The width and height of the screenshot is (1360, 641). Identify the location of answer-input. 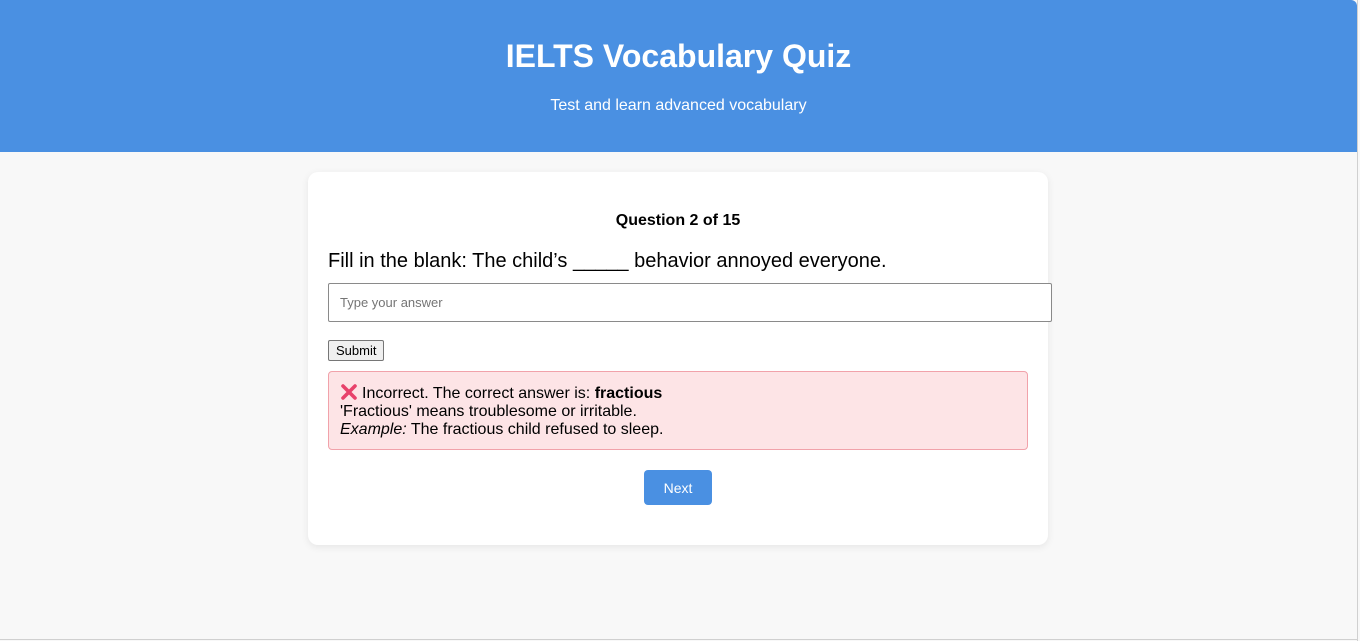
(690, 302).